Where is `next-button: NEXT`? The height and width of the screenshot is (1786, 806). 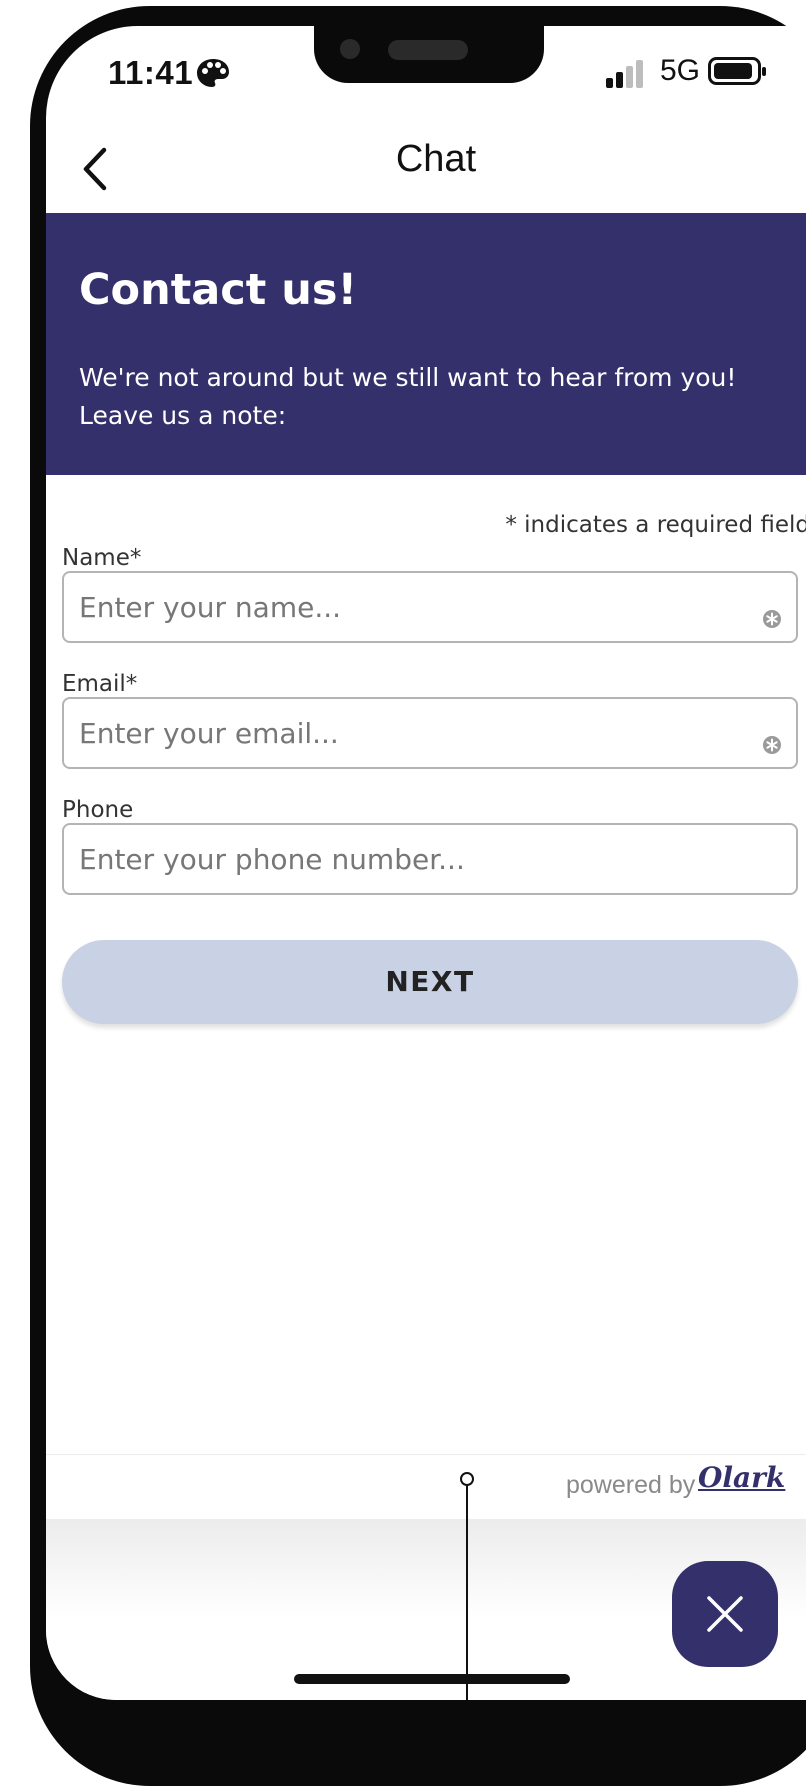
next-button: NEXT is located at coordinates (430, 982).